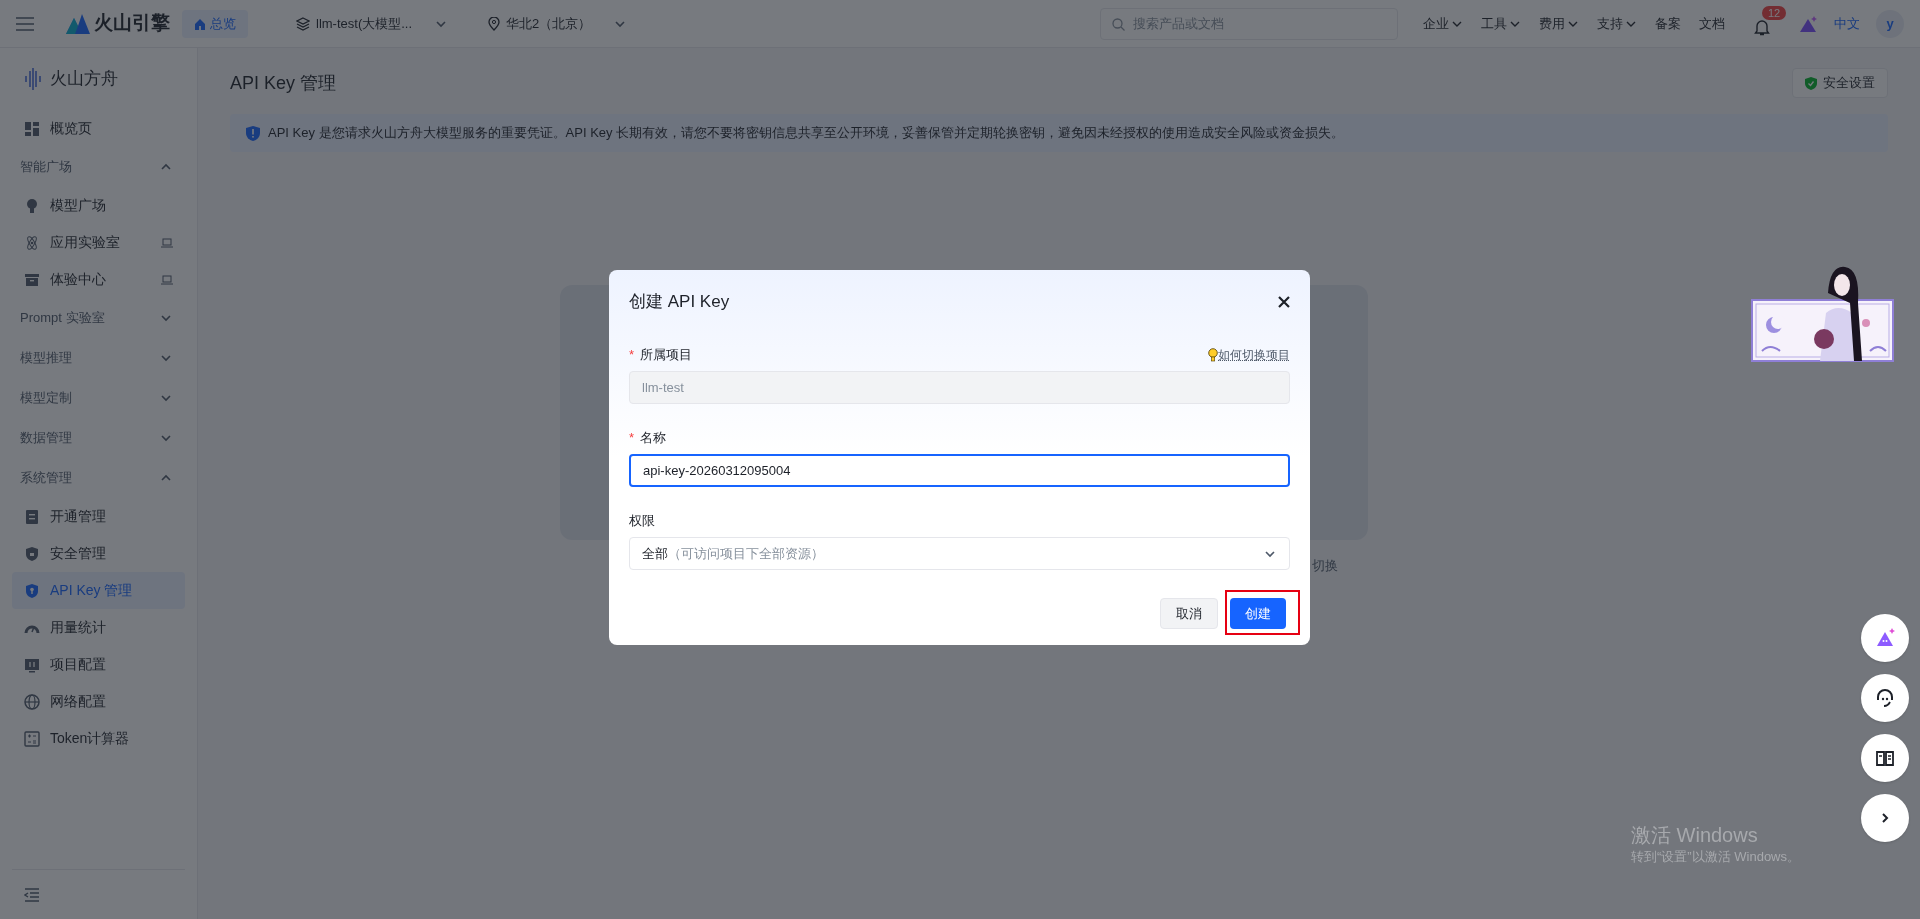  I want to click on sidebar-item: 开通管理, so click(98, 516).